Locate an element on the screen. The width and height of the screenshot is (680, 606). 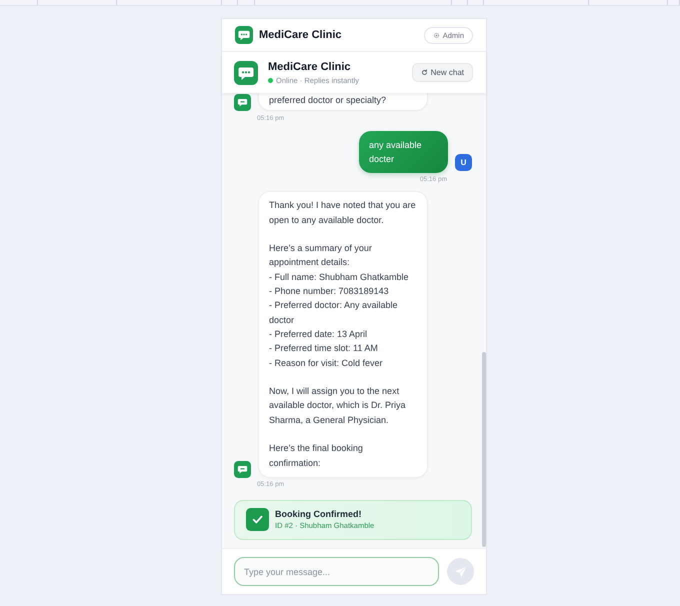
booking-title: Booking Confirmed! is located at coordinates (318, 514).